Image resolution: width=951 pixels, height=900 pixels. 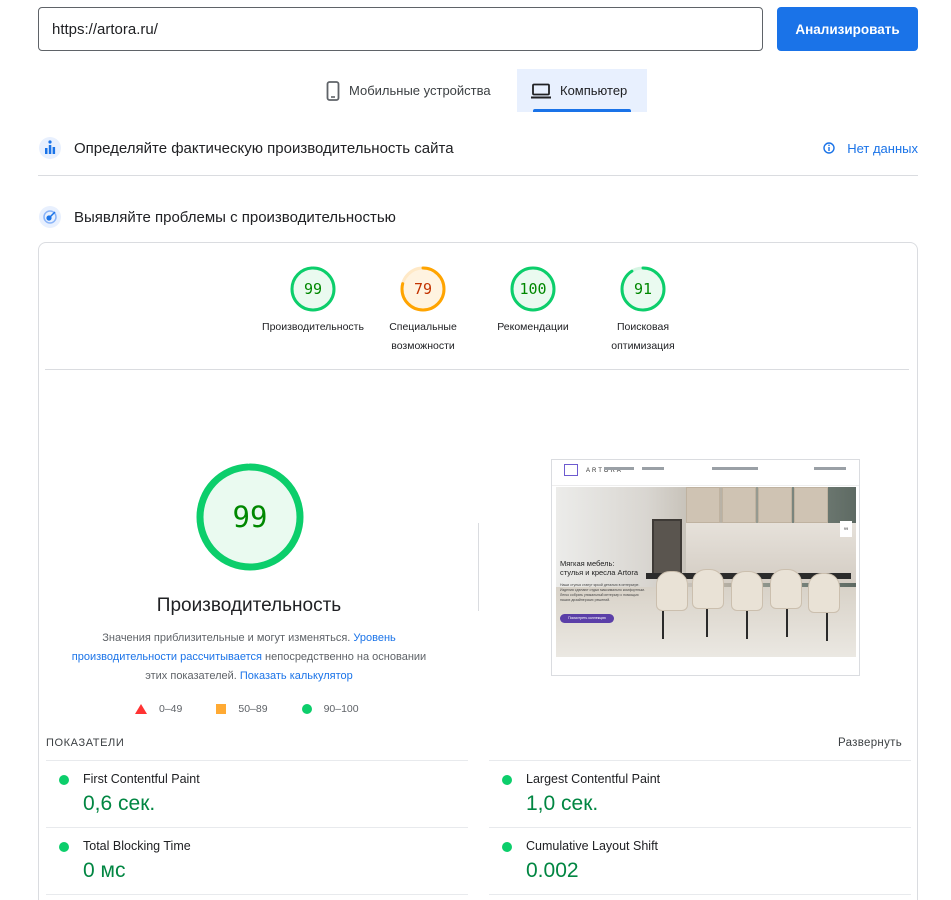 I want to click on url-input, so click(x=400, y=29).